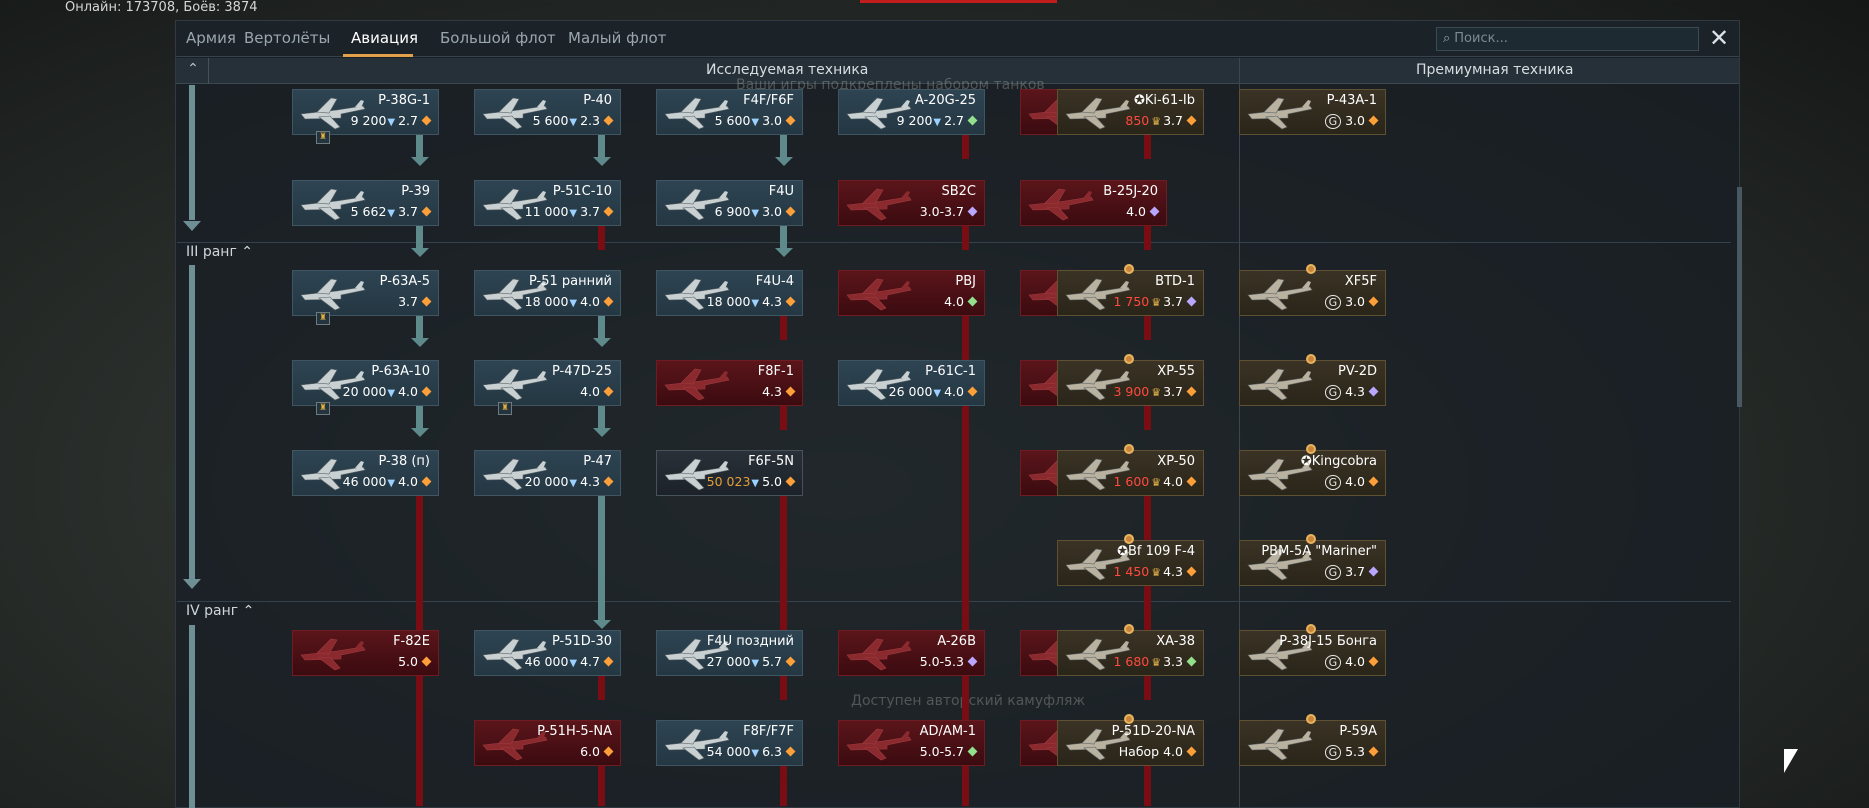  I want to click on premium-currency-icon: G, so click(1333, 752).